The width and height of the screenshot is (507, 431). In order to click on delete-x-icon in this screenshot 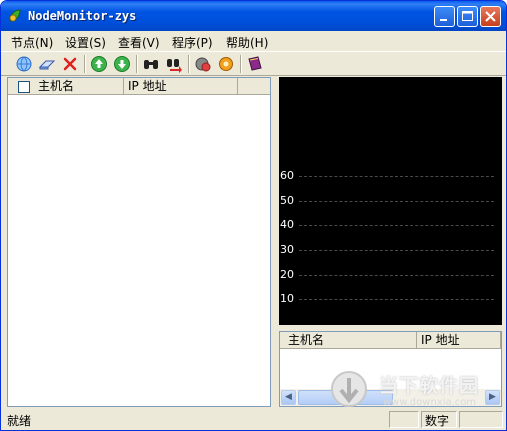, I will do `click(70, 64)`.